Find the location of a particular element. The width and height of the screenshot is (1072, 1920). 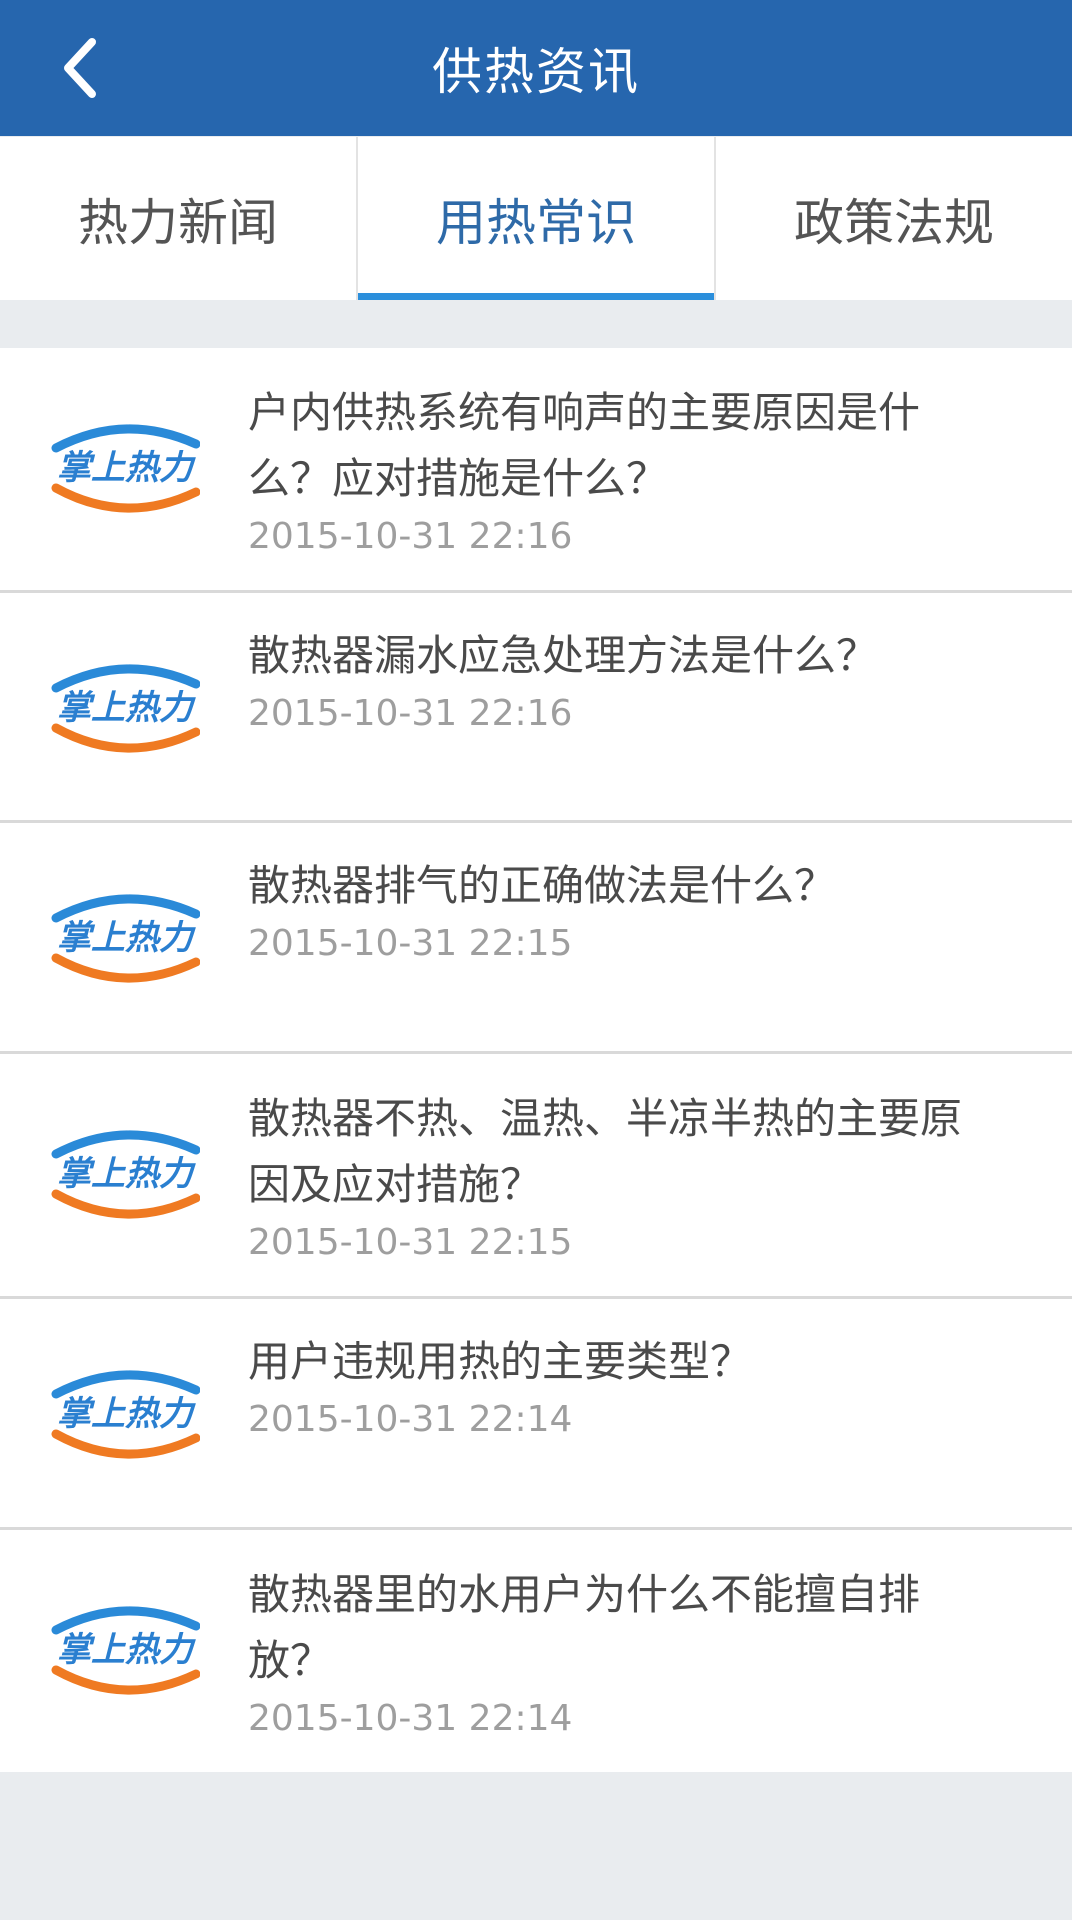

list-item: 掌上热力 散热器里的水用户为什么不能擅自排放？ 2015-10-31 22:14 is located at coordinates (536, 1651).